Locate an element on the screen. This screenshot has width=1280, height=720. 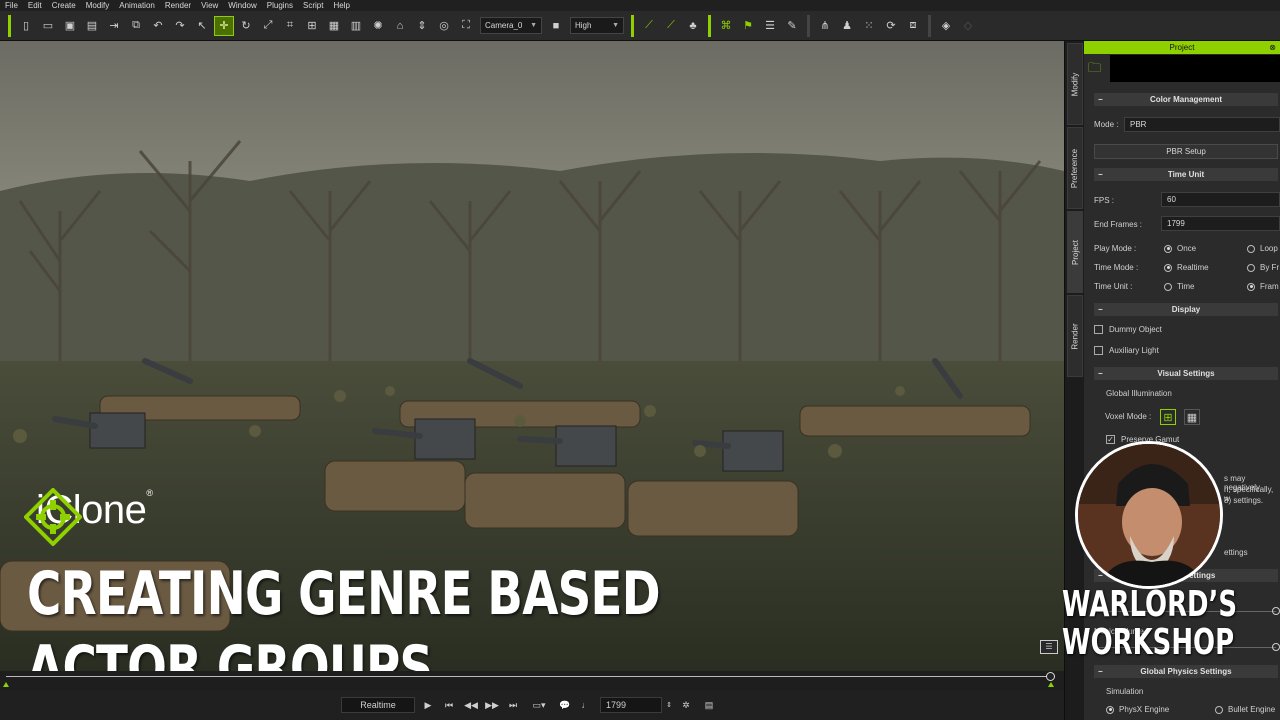
voxel-mode-grid-icon: ⊞ is located at coordinates (1168, 417).